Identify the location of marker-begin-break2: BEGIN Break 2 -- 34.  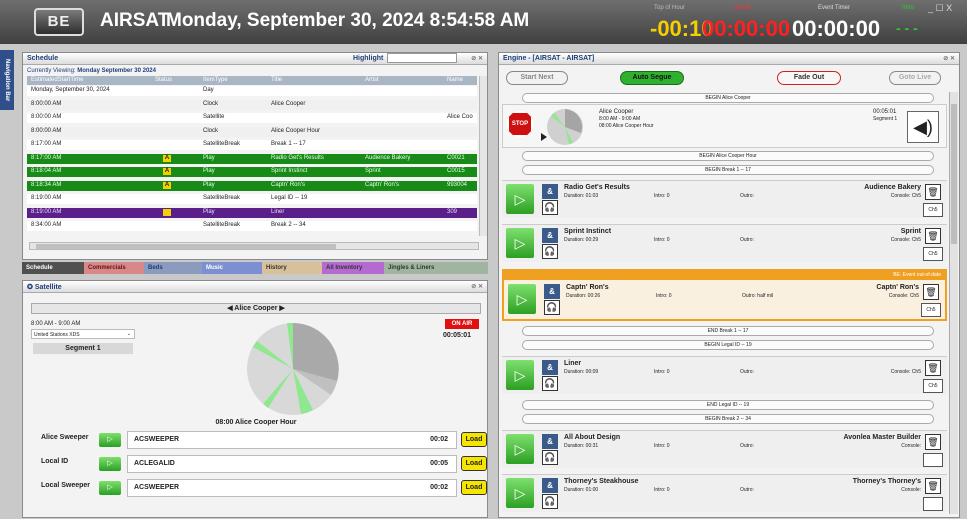
(728, 419).